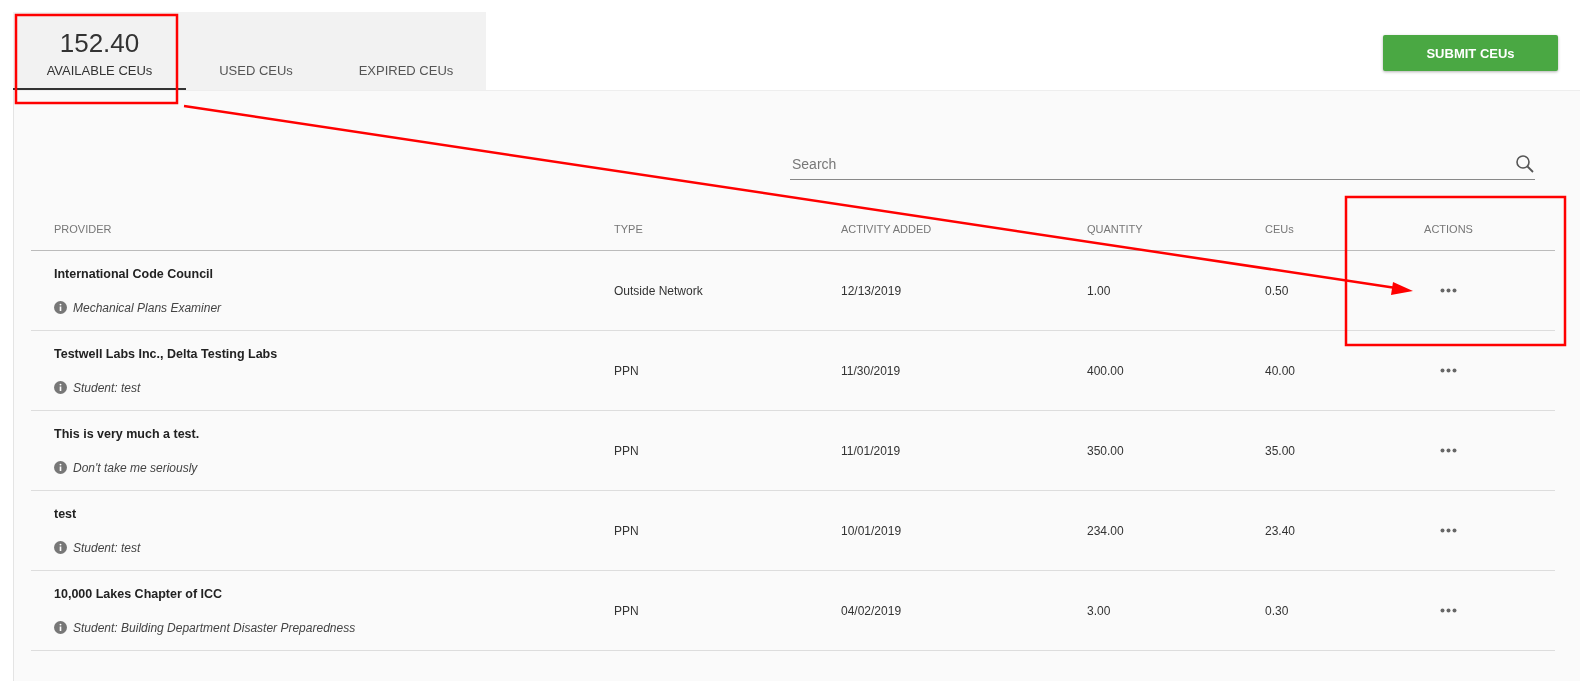  Describe the element at coordinates (135, 467) in the screenshot. I see `provider-note: Don't take me seriously` at that location.